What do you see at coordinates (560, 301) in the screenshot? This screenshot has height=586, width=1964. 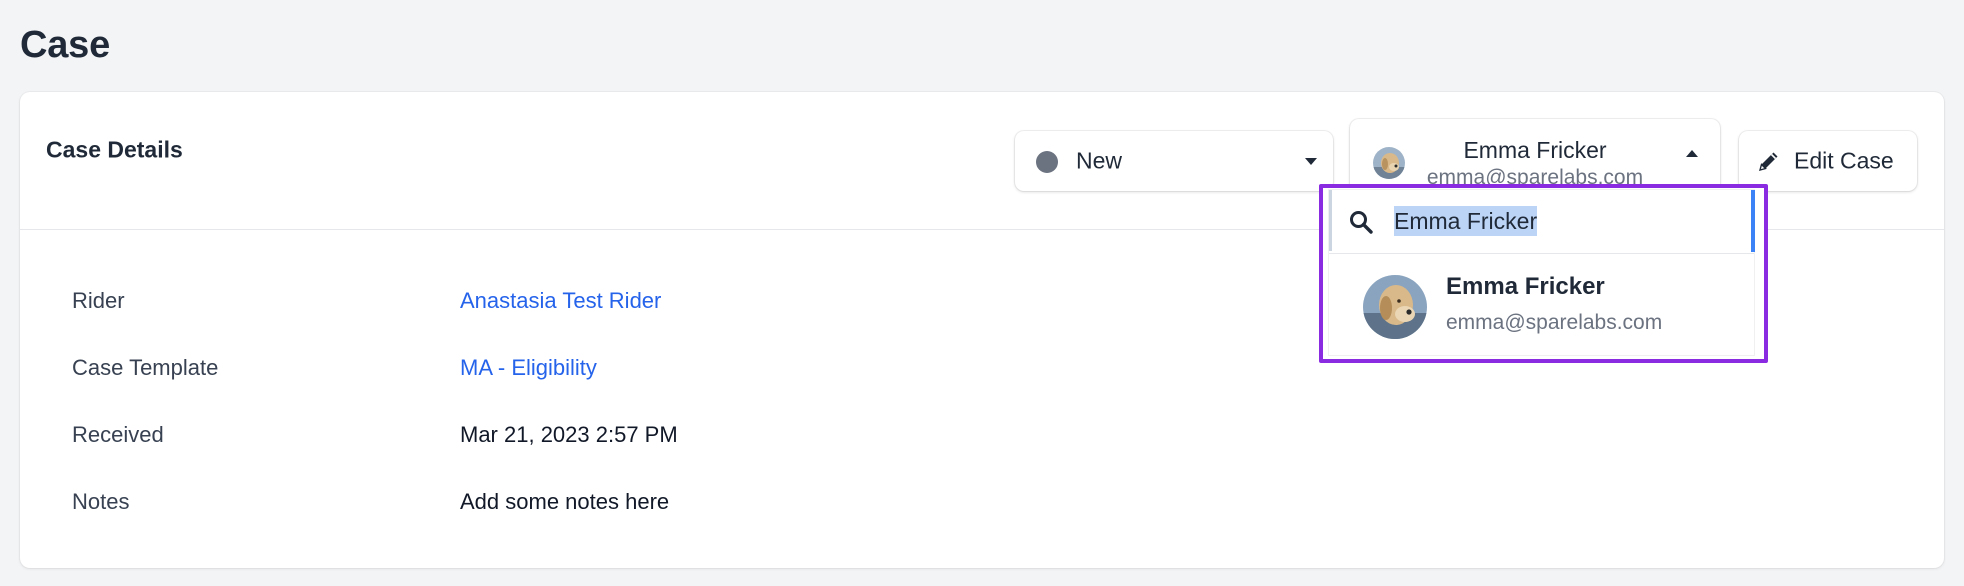 I see `rider-link: Anastasia Test Rider` at bounding box center [560, 301].